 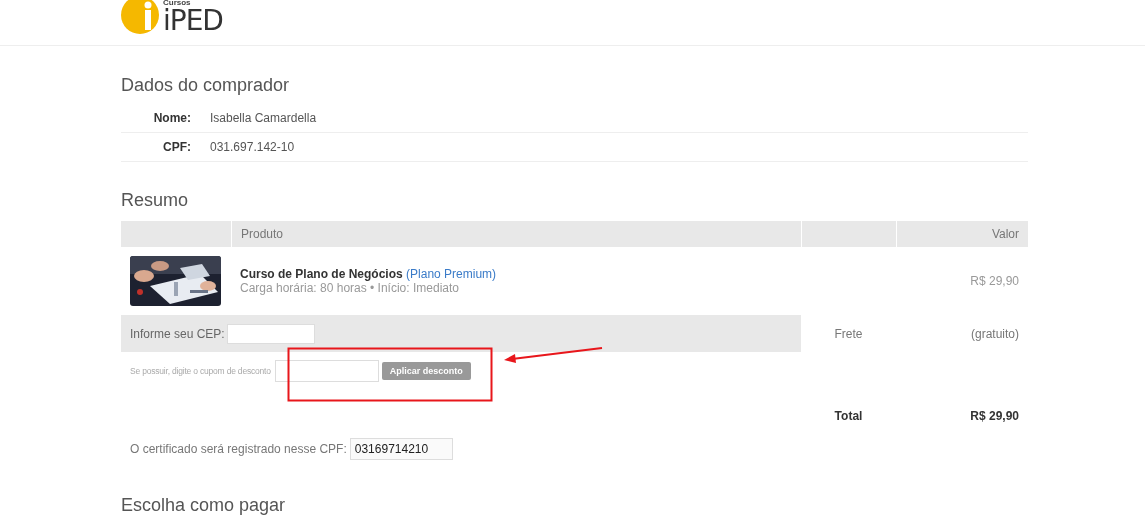 I want to click on certificate-label: O certificado será registrado nesse CPF:, so click(x=238, y=449).